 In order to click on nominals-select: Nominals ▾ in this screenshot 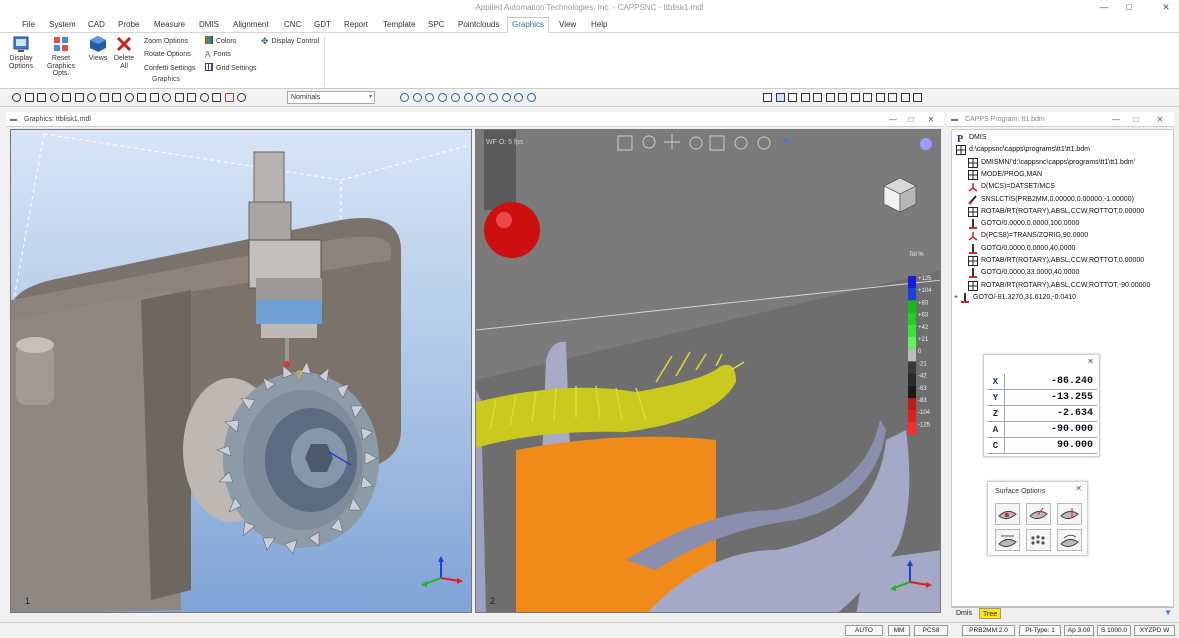, I will do `click(331, 97)`.